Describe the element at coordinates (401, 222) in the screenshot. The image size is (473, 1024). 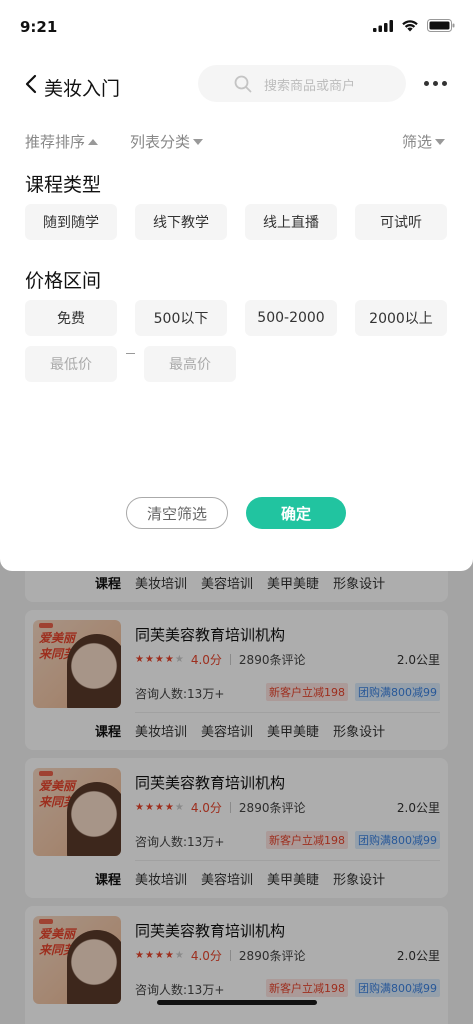
I see `course-type-option: 可试听` at that location.